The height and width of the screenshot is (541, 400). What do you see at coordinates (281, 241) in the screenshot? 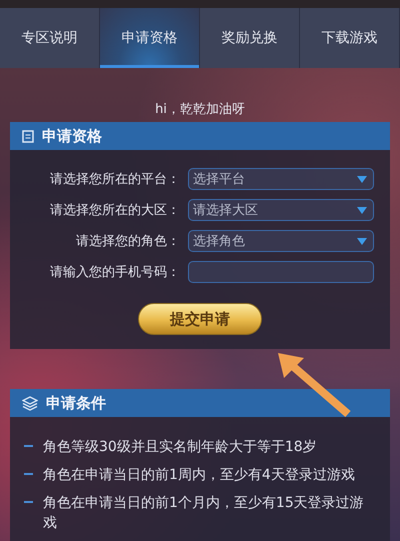
I see `select-field: 选择角色` at bounding box center [281, 241].